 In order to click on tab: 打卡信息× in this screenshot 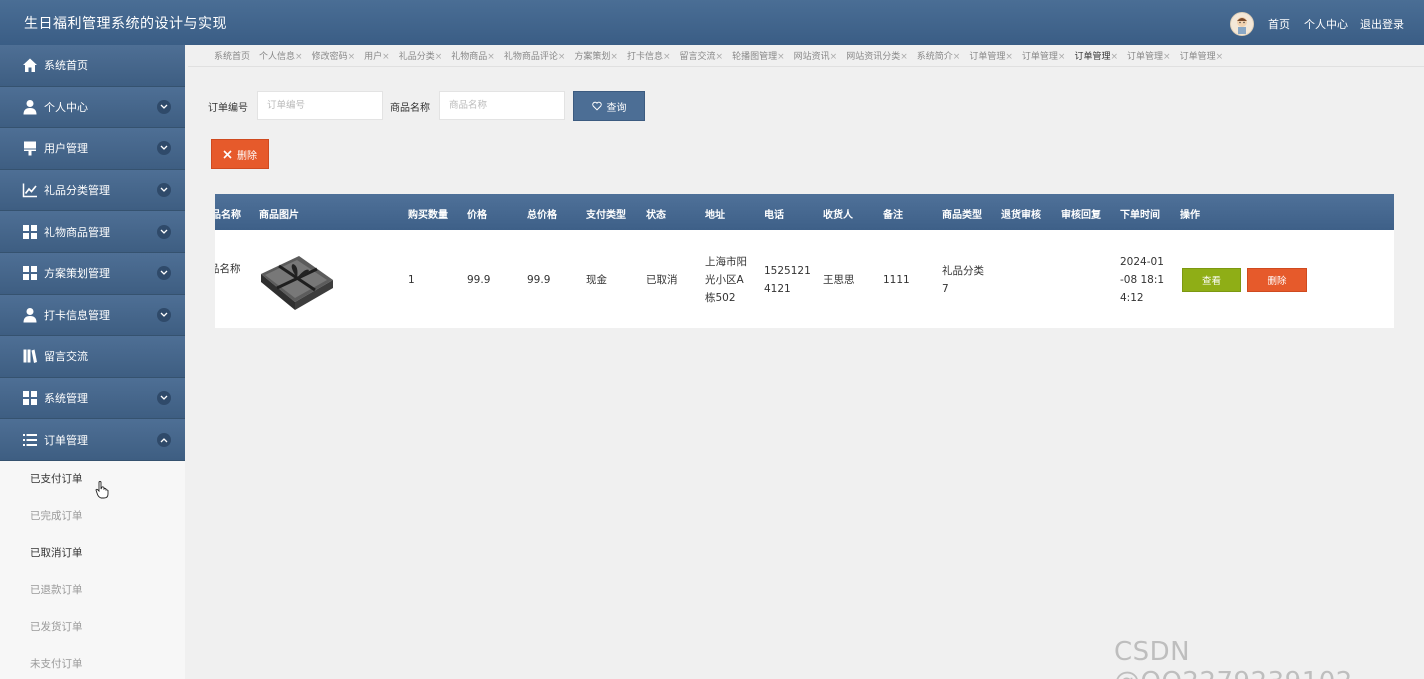, I will do `click(649, 55)`.